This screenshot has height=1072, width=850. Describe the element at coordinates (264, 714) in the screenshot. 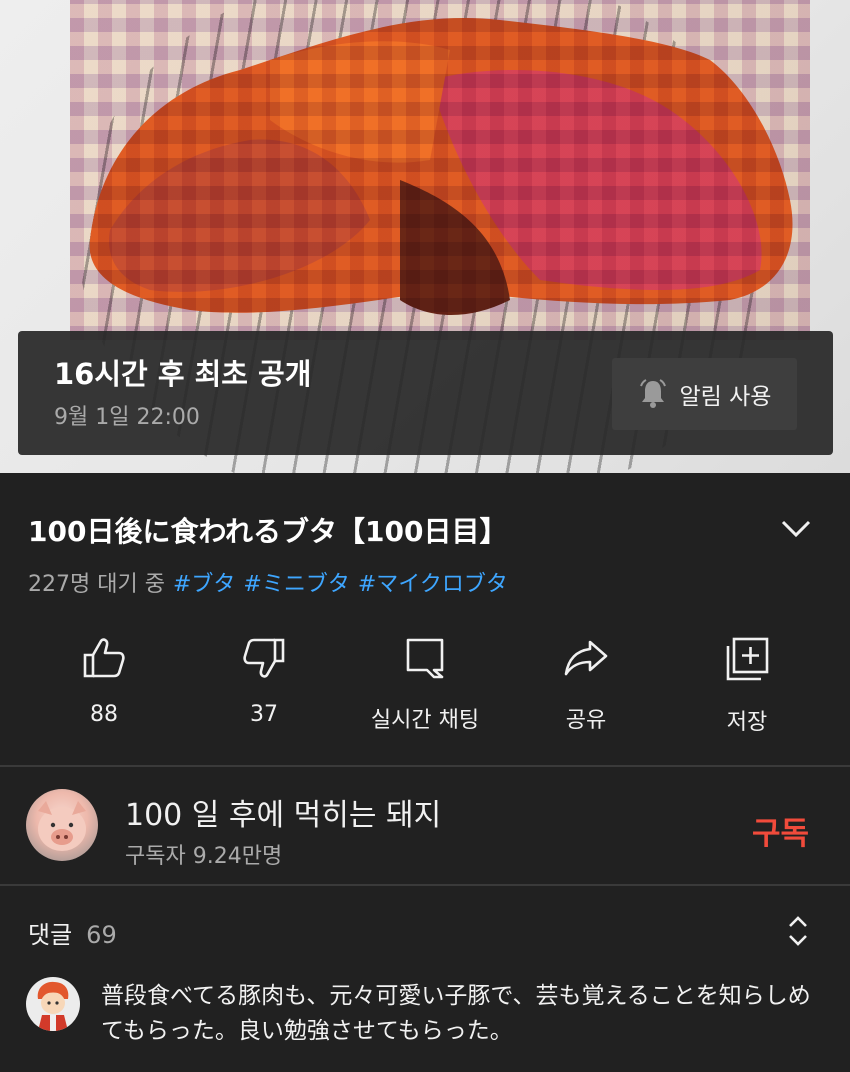

I see `dislike-count: 37` at that location.